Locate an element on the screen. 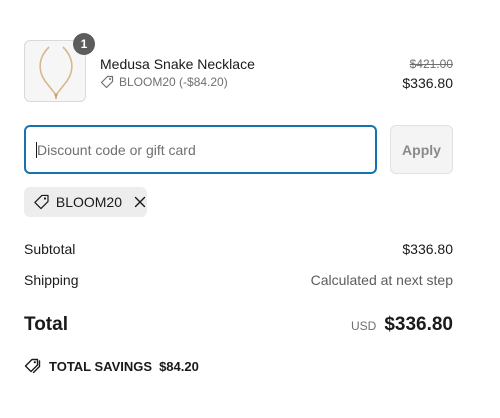  discount-code-input is located at coordinates (200, 149).